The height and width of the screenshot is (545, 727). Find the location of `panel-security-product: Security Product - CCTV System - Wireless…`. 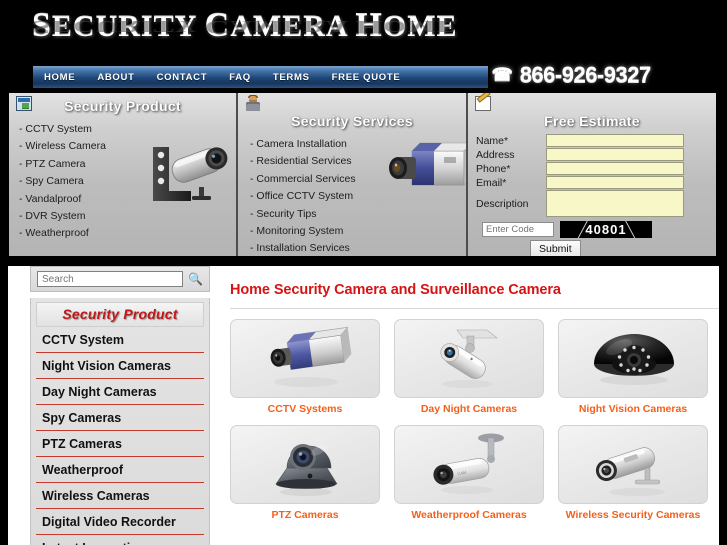

panel-security-product: Security Product - CCTV System - Wireless… is located at coordinates (123, 174).